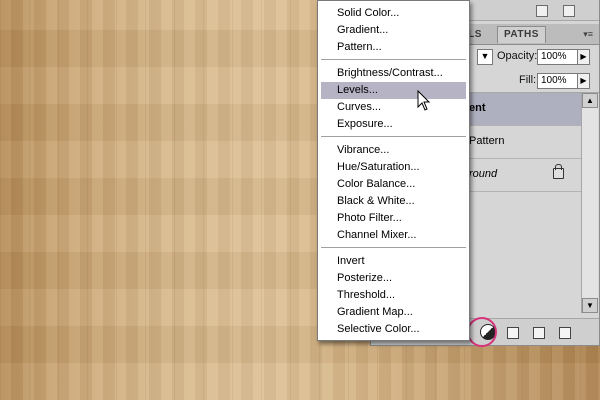 This screenshot has height=400, width=600. What do you see at coordinates (583, 81) in the screenshot?
I see `fill-slider-arrow: ▶` at bounding box center [583, 81].